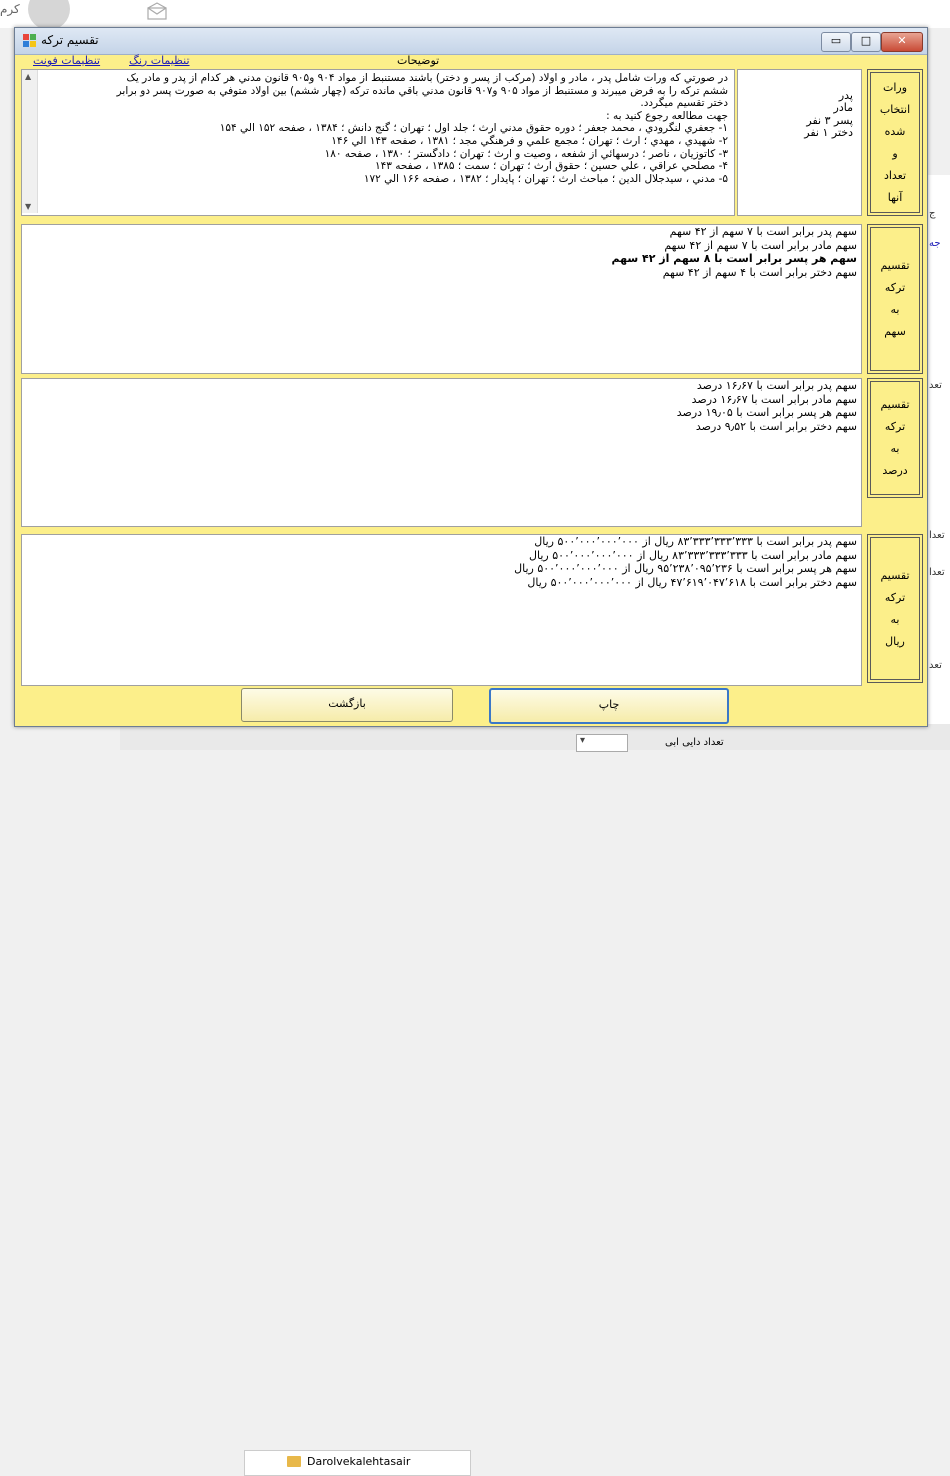  I want to click on scroll-up-icon: ▲, so click(28, 76).